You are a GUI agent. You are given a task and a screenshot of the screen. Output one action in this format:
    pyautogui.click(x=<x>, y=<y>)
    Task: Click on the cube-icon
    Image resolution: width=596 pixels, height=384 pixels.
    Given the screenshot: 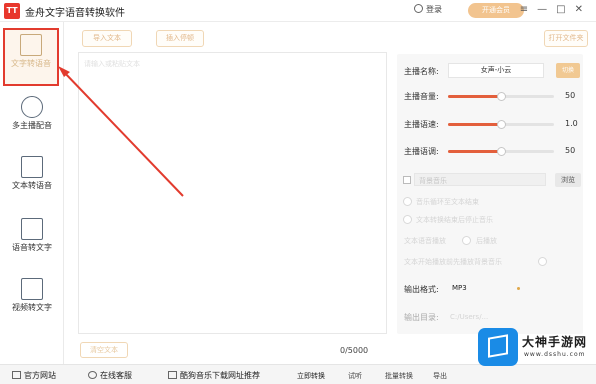 What is the action you would take?
    pyautogui.click(x=498, y=346)
    